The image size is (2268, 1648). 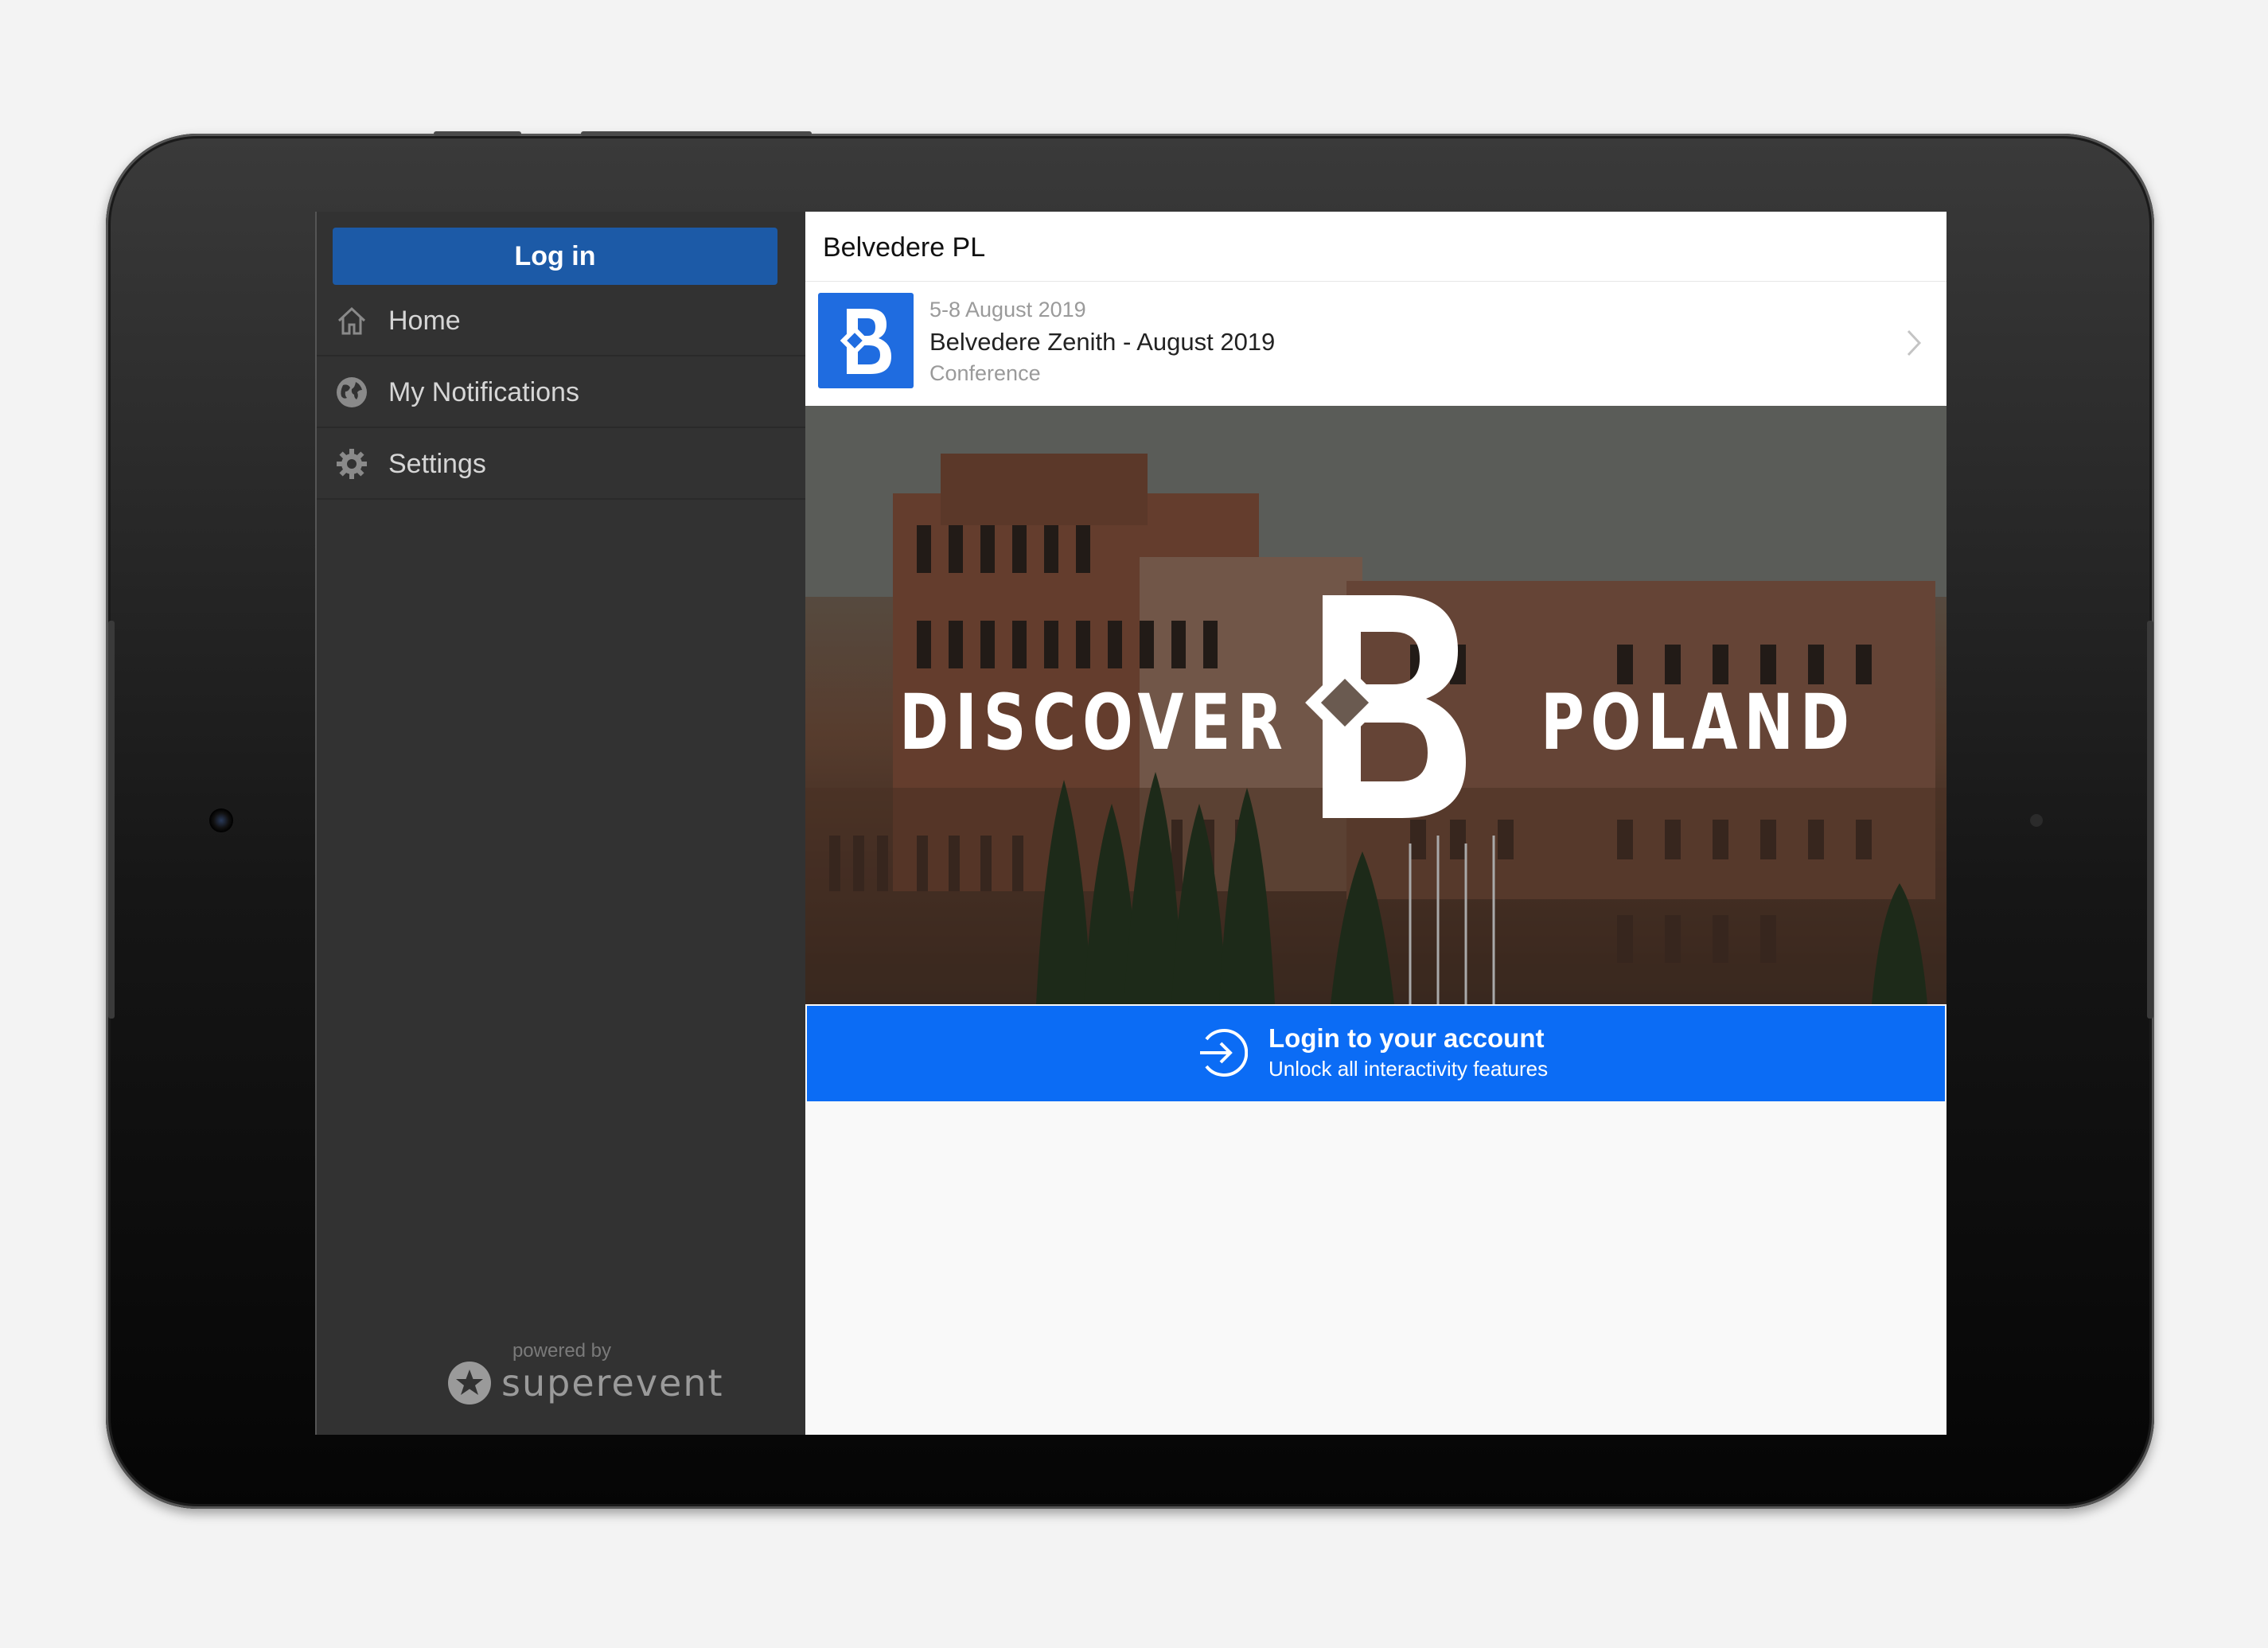 I want to click on login-arrow-icon, so click(x=1224, y=1053).